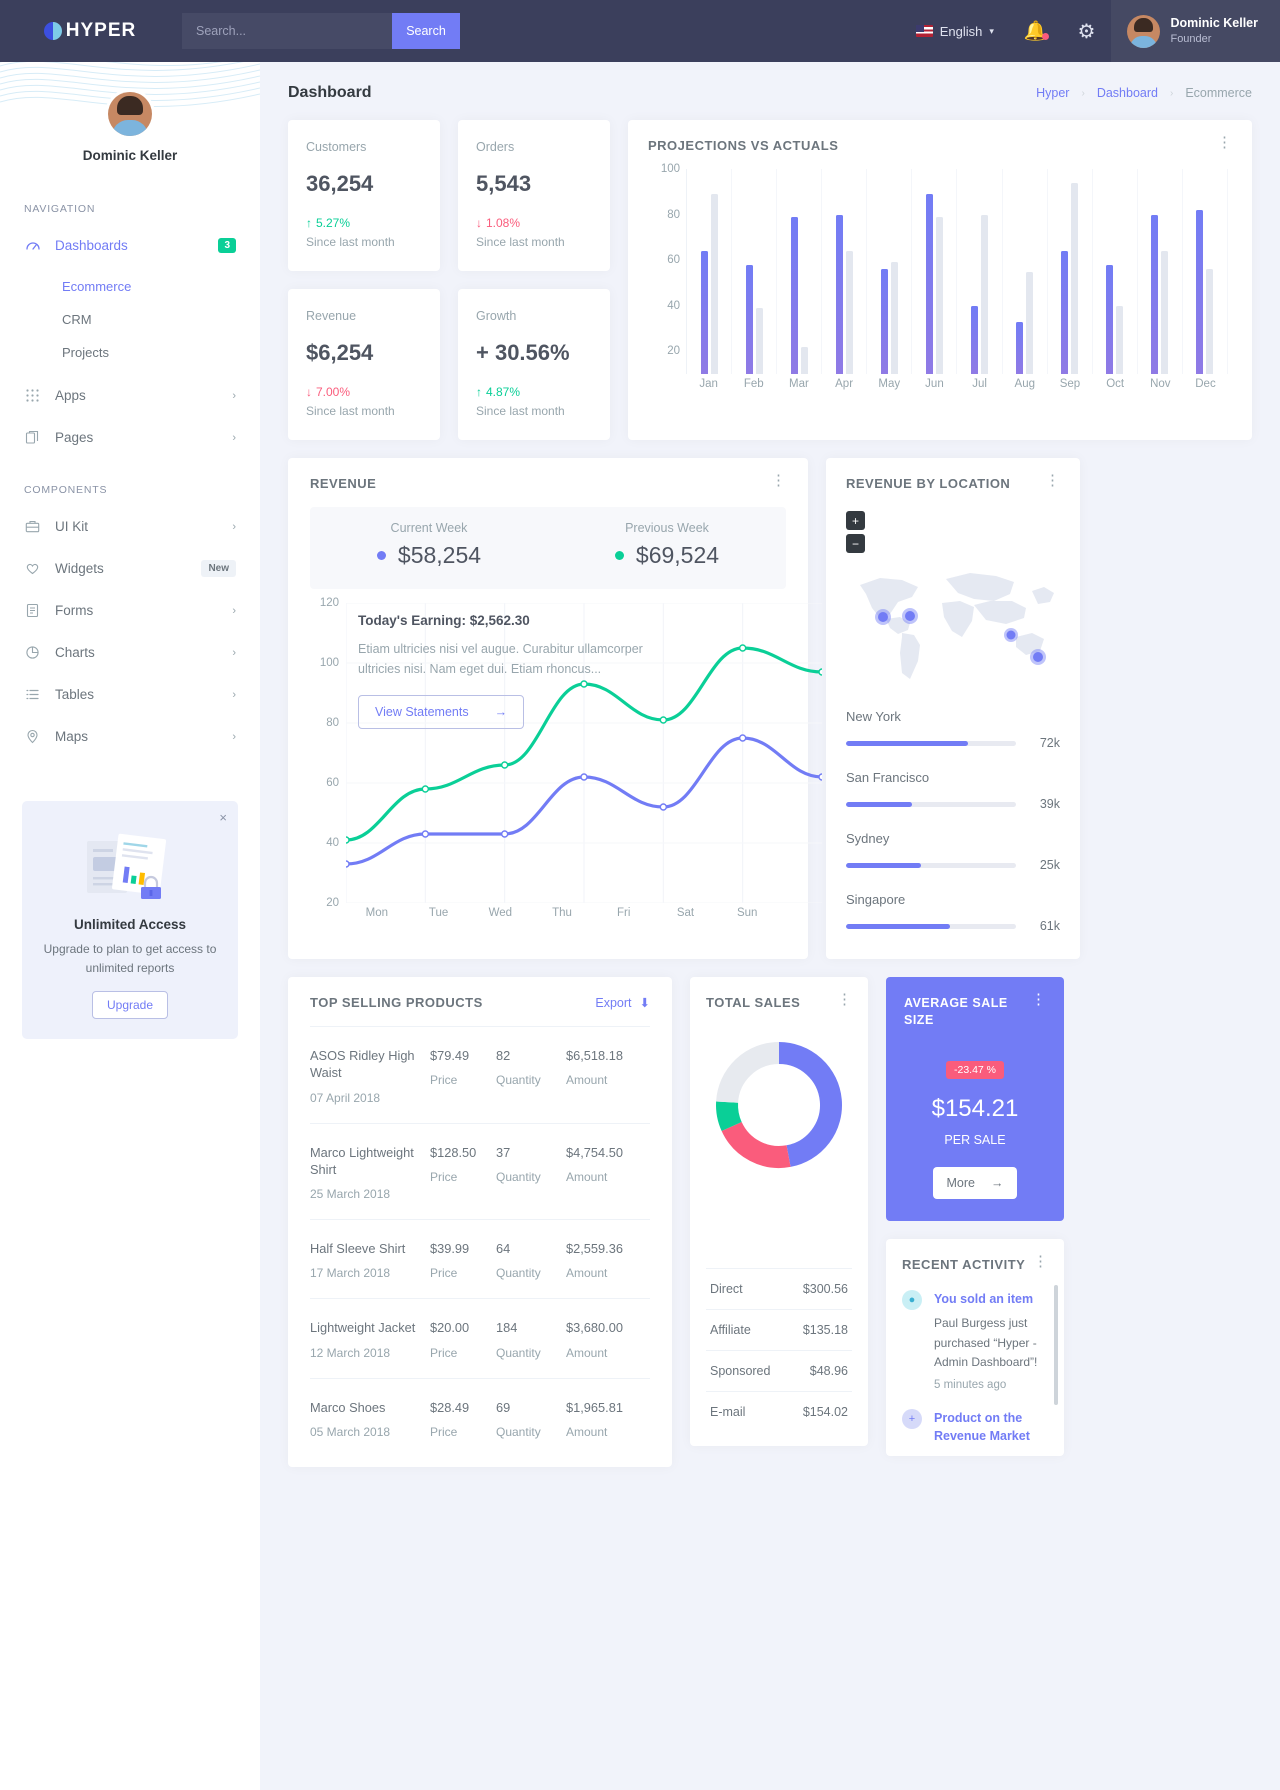  What do you see at coordinates (1195, 31) in the screenshot?
I see `profile-menu: Dominic Keller Founder` at bounding box center [1195, 31].